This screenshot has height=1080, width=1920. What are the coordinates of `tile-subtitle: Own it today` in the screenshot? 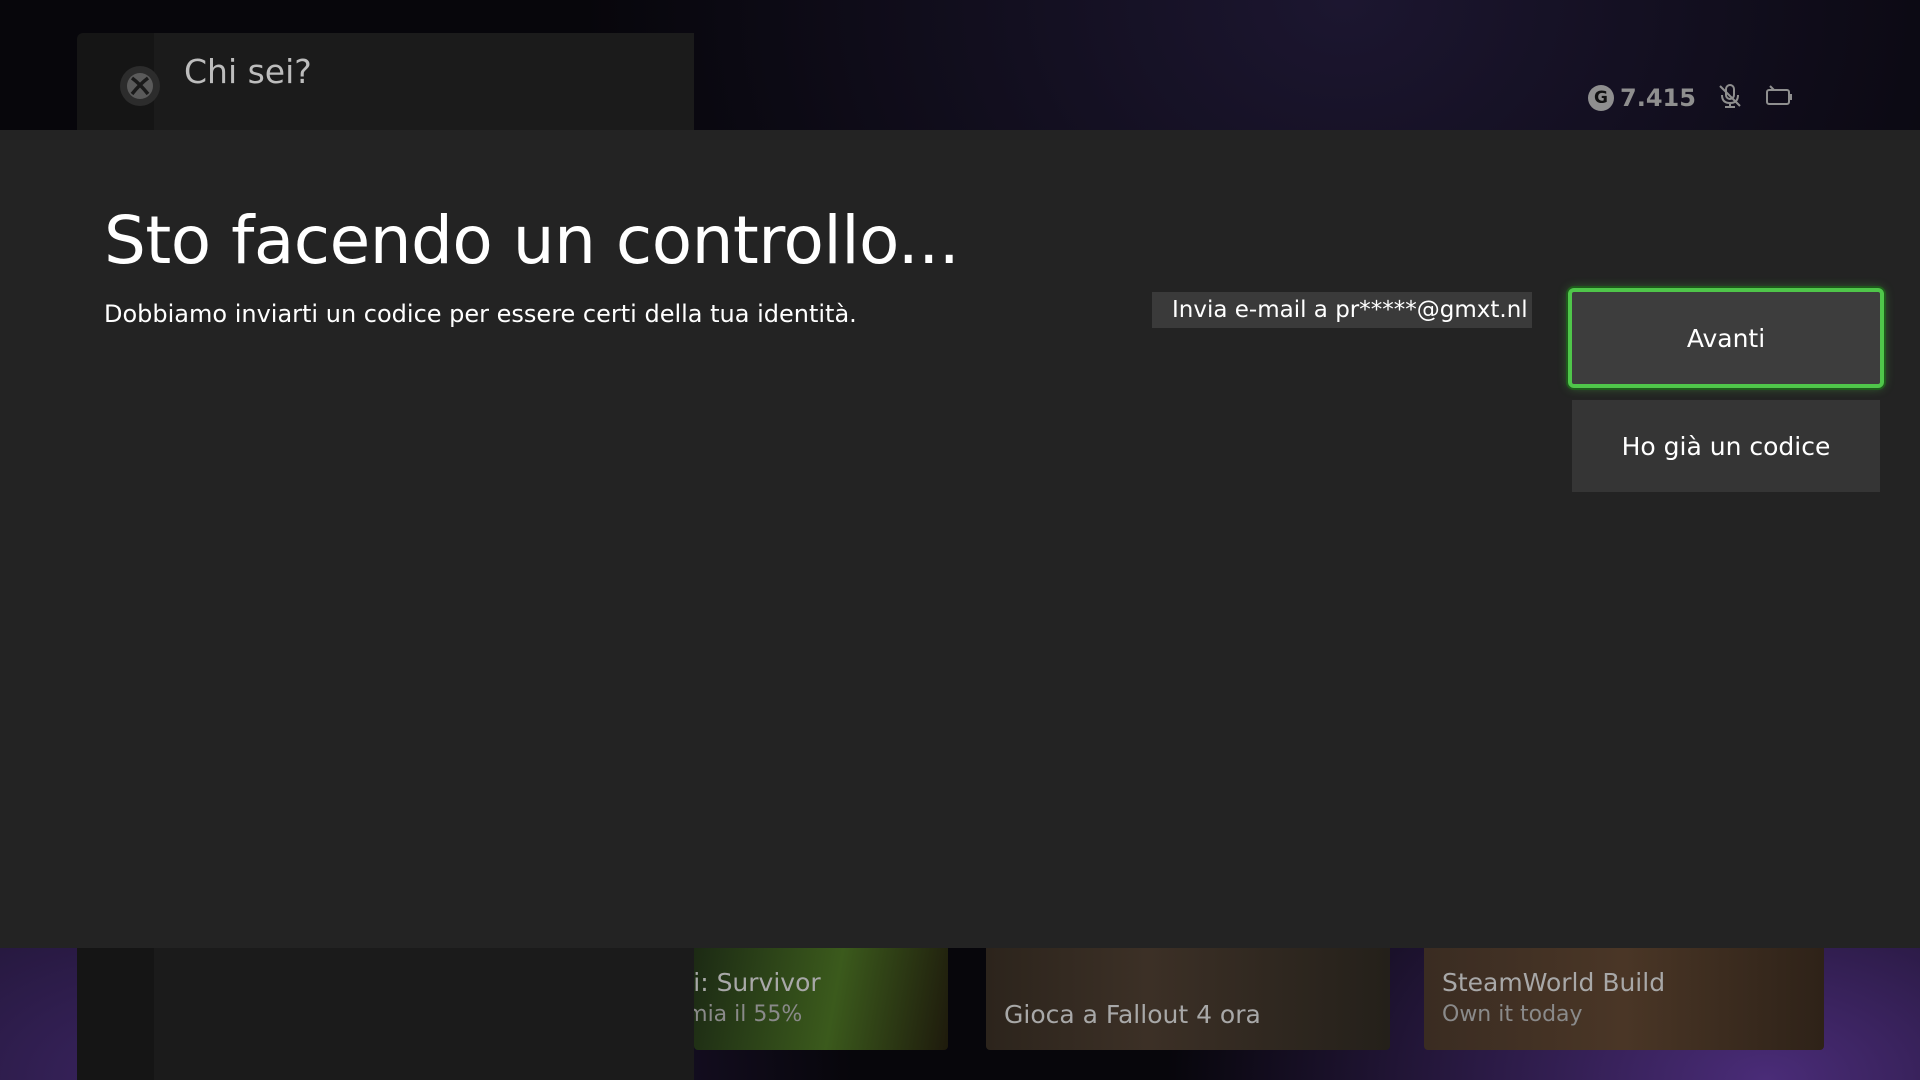 It's located at (1512, 1014).